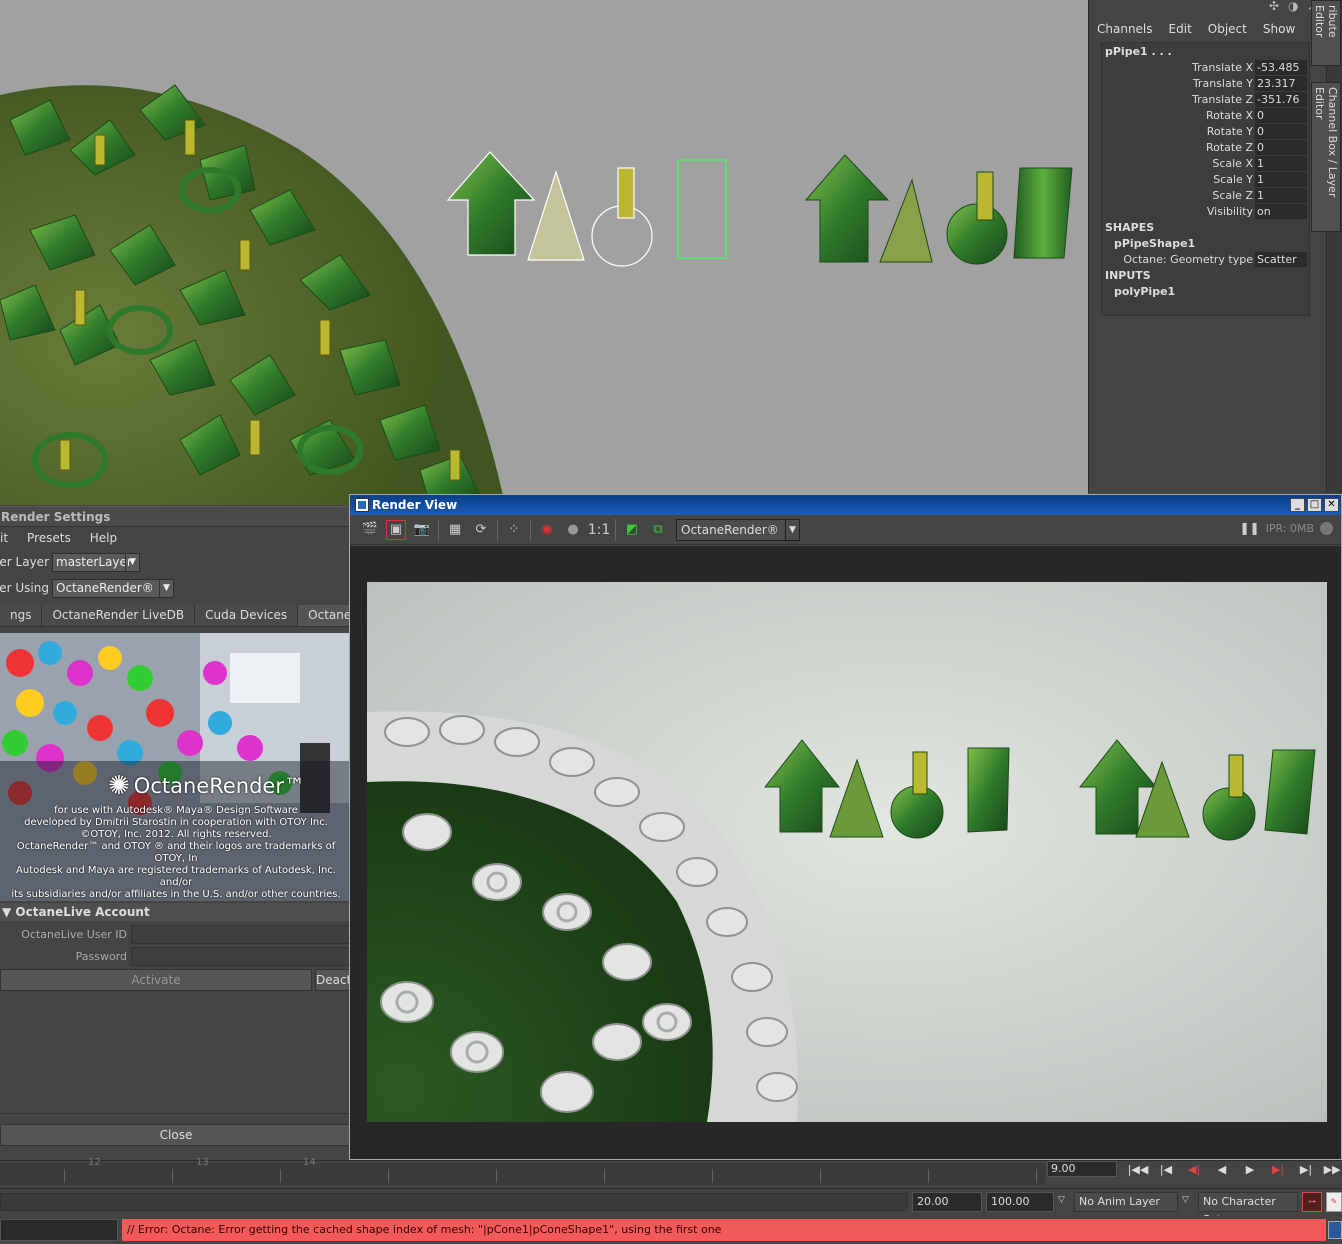  What do you see at coordinates (1180, 29) in the screenshot?
I see `menu-edit: Edit` at bounding box center [1180, 29].